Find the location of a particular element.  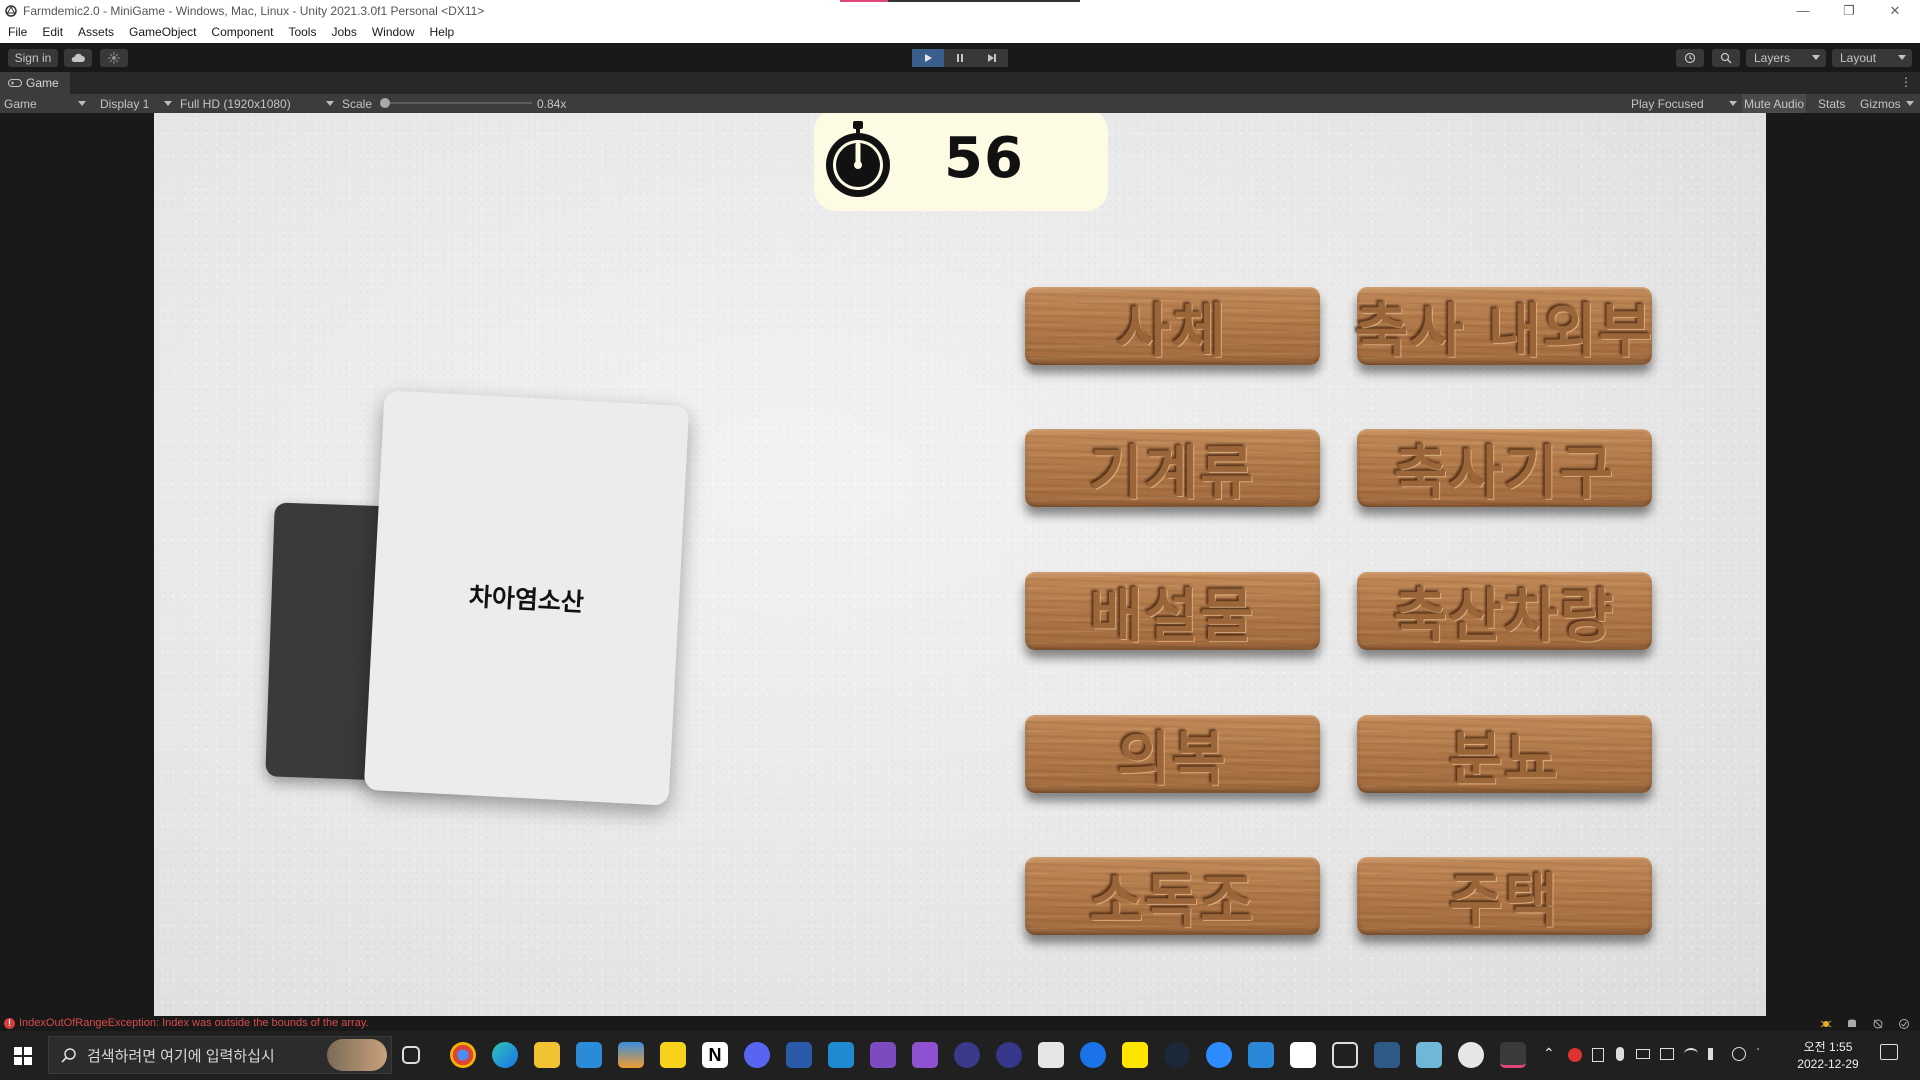

view-mode-dropdown: Game is located at coordinates (46, 103).